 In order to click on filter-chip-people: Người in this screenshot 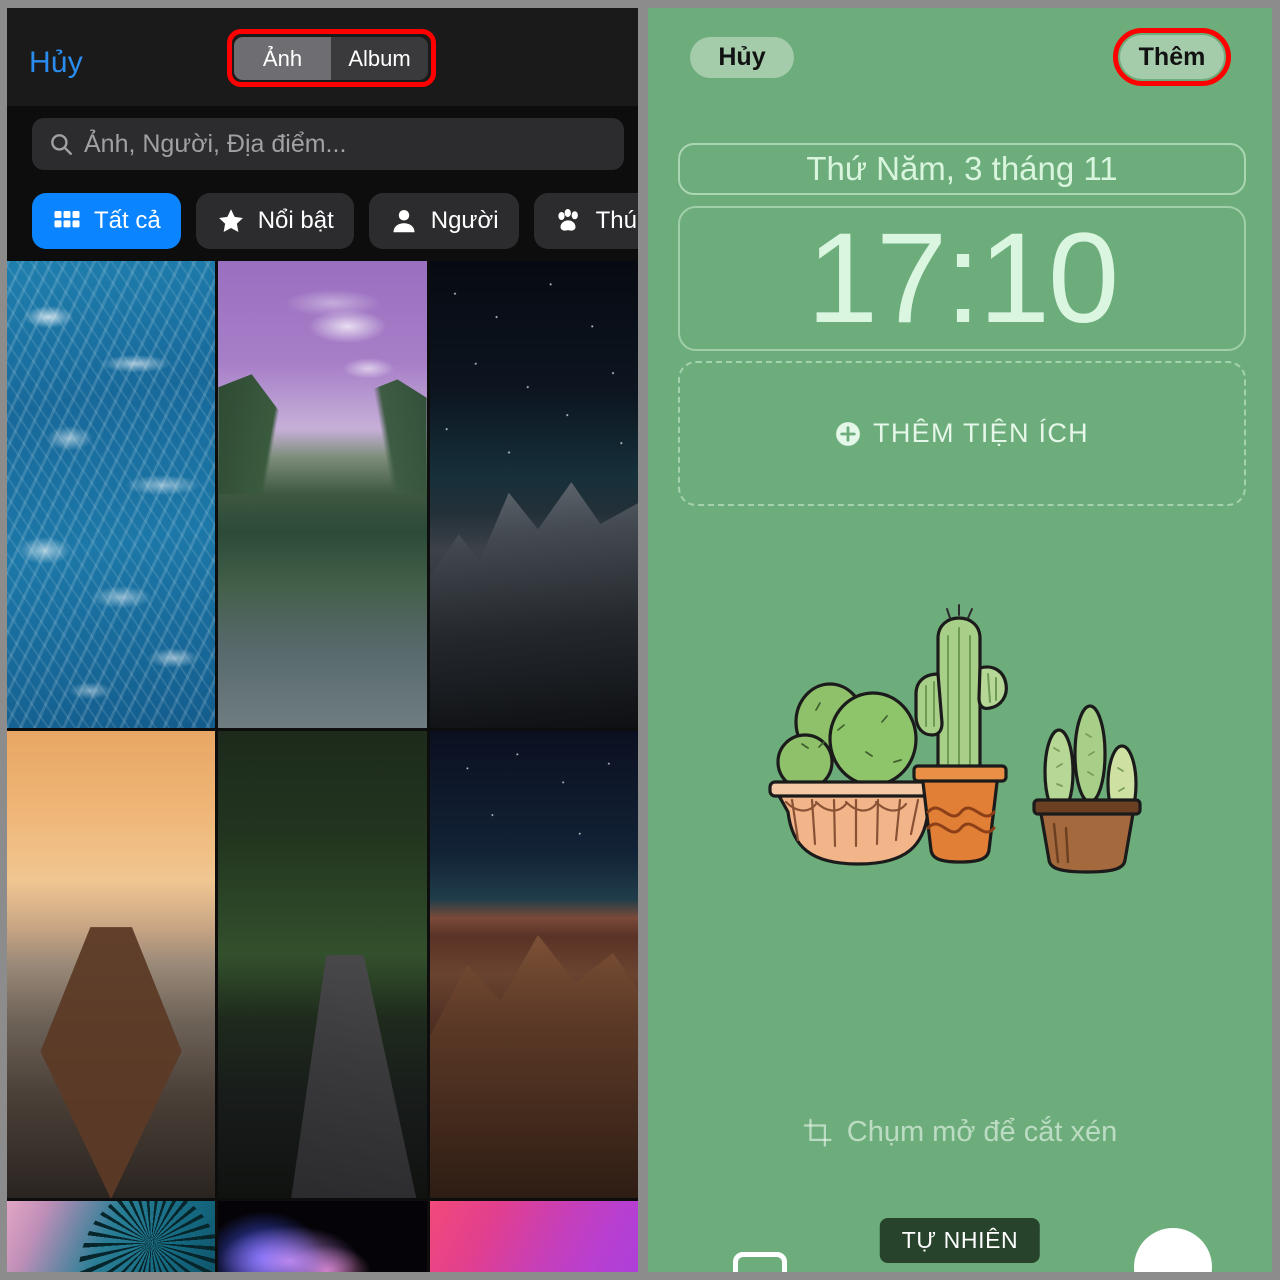, I will do `click(443, 221)`.